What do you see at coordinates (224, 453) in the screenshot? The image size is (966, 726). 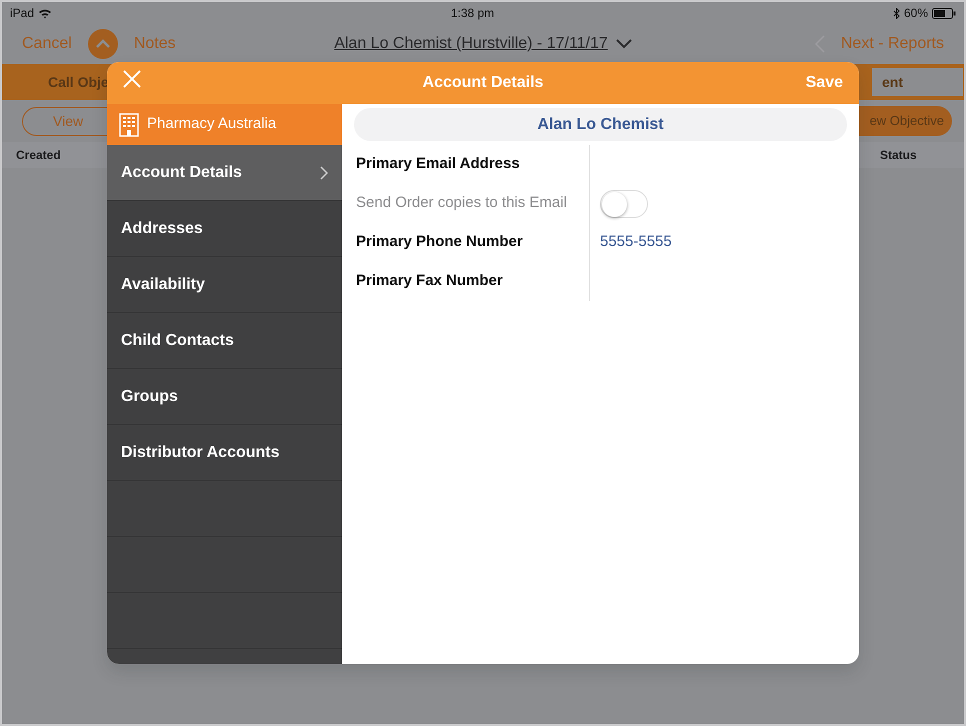 I see `sidebar-item: Distributor Accounts` at bounding box center [224, 453].